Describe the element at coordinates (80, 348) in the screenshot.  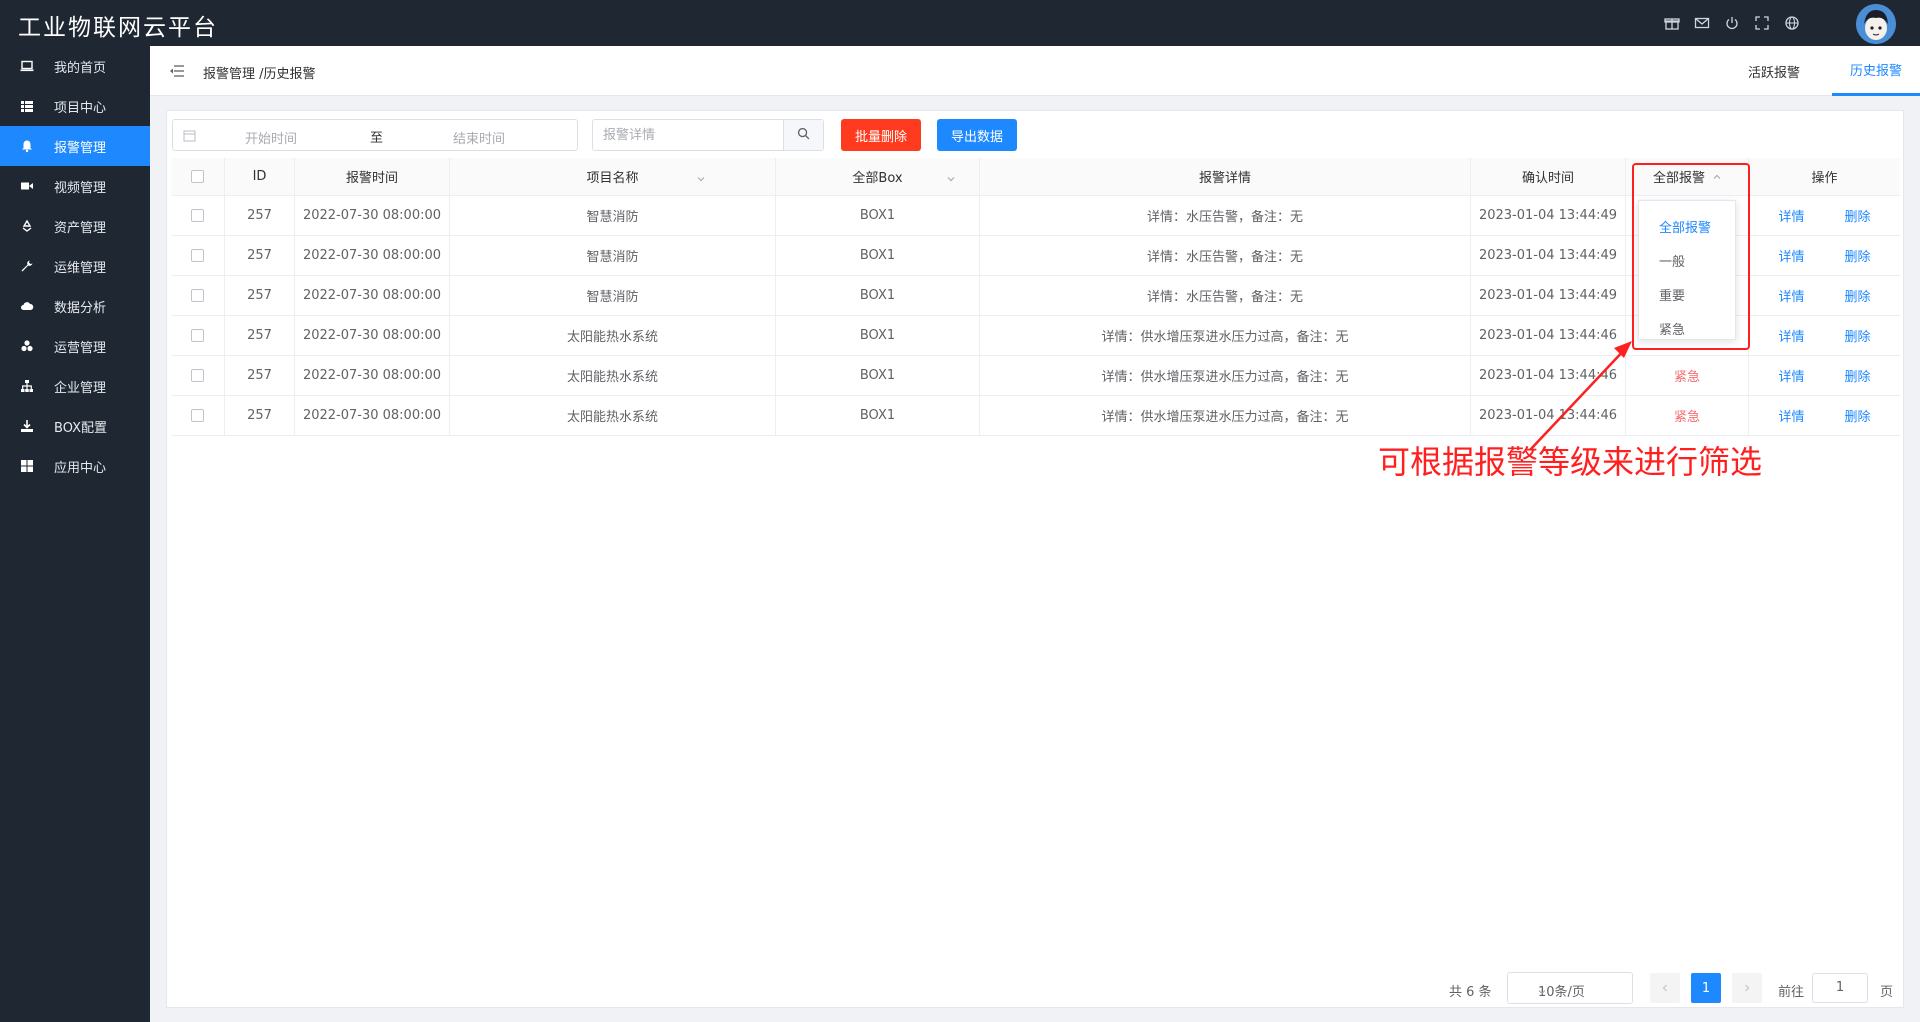
I see `sidebar-item-label: 运营管理` at that location.